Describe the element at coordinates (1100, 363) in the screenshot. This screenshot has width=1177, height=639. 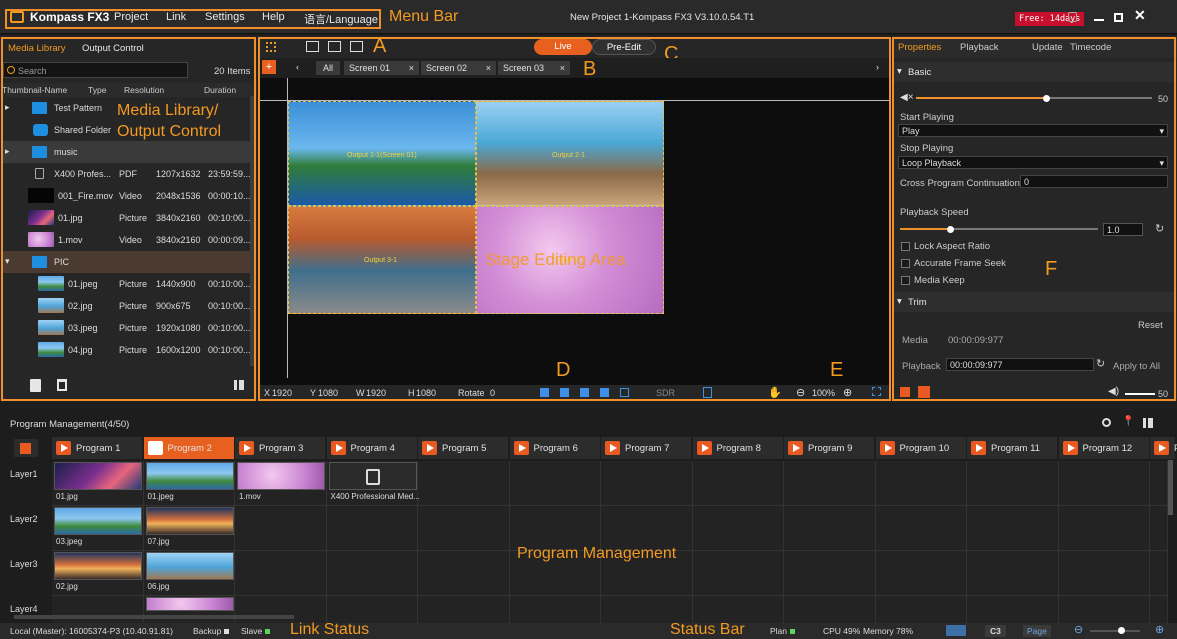
I see `refresh-icon: ↻` at that location.